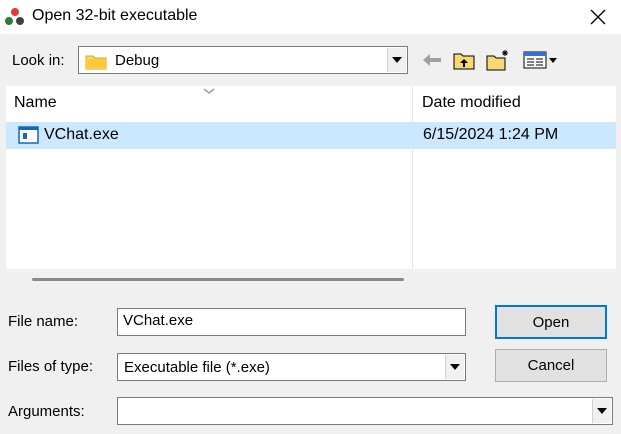 The height and width of the screenshot is (434, 621). I want to click on file-name-label: File name:, so click(43, 321).